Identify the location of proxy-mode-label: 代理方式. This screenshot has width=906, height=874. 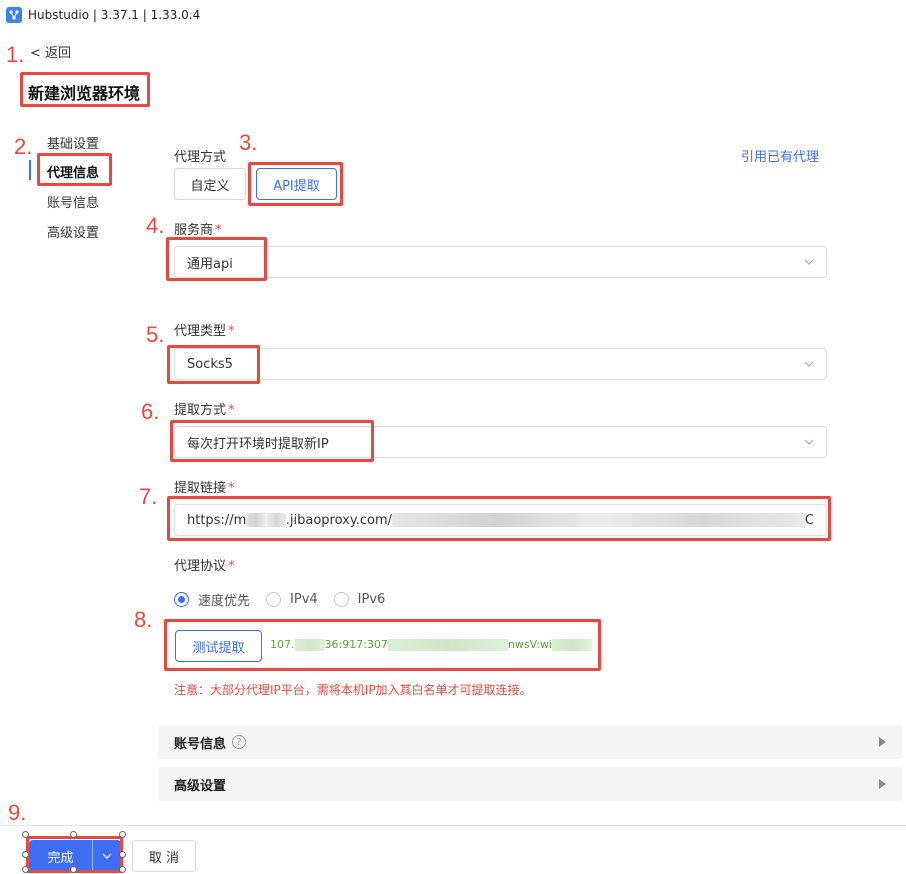
(200, 157).